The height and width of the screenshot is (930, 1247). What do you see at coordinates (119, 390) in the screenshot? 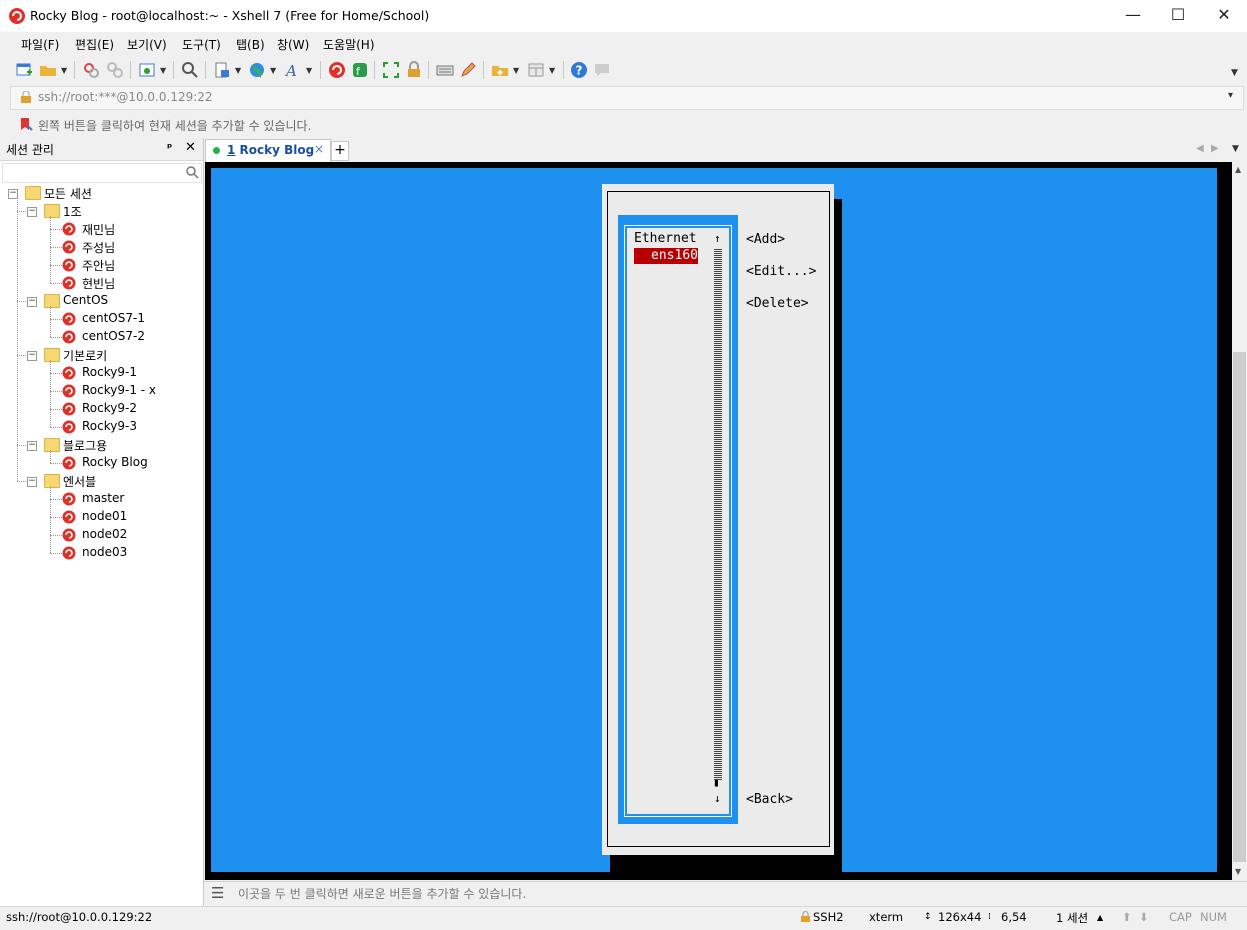
I see `tree-session: Rocky9-1 - x` at bounding box center [119, 390].